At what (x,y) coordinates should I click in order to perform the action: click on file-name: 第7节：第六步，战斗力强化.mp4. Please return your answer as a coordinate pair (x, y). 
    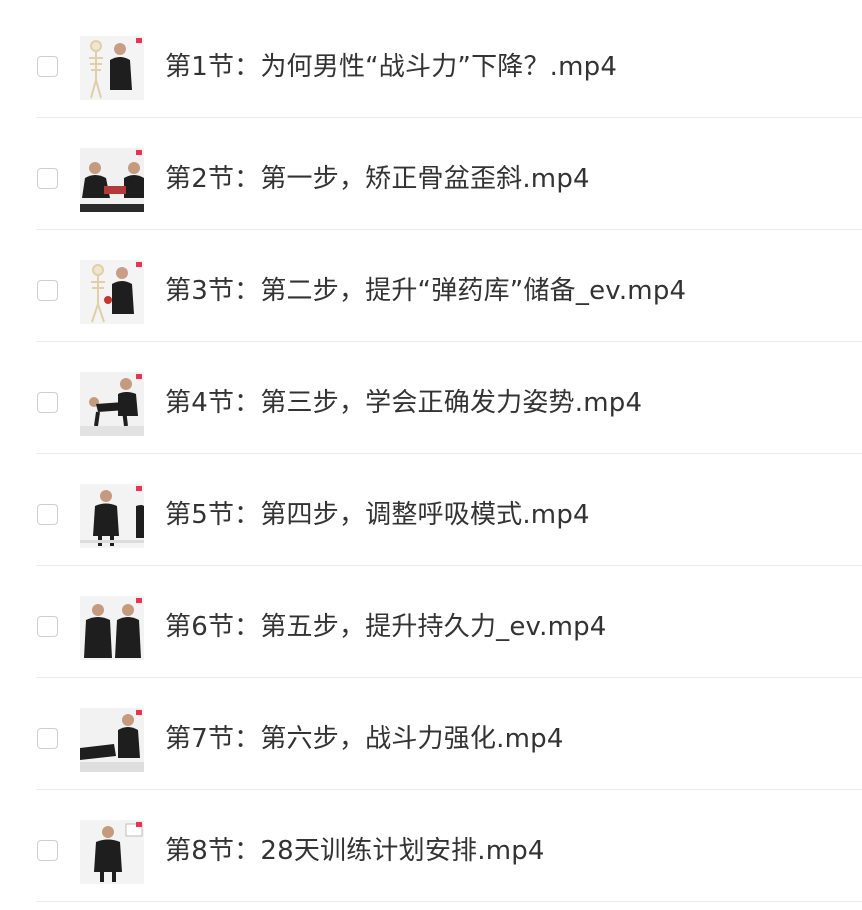
    Looking at the image, I should click on (364, 739).